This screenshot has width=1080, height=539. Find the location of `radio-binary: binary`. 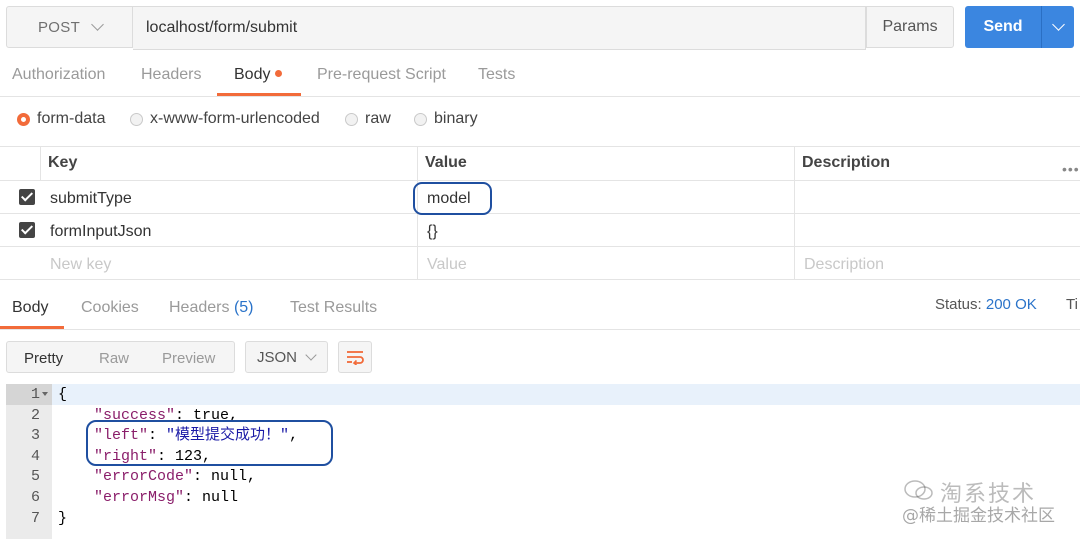

radio-binary: binary is located at coordinates (446, 119).